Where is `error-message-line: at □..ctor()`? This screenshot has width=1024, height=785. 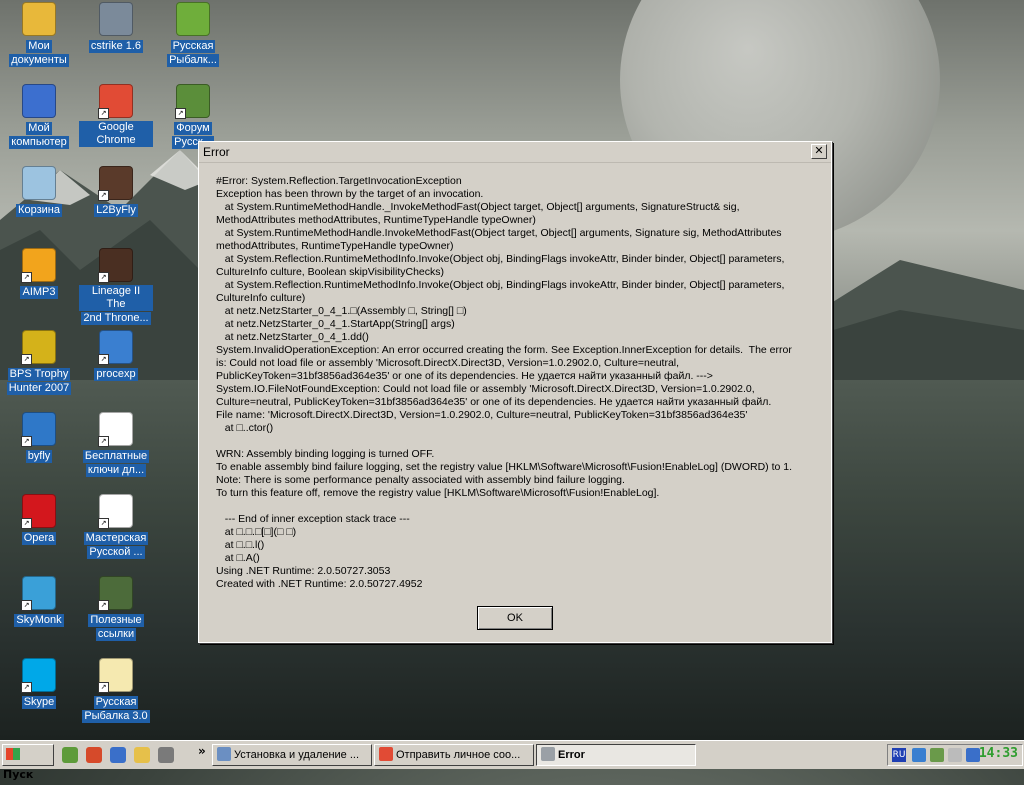 error-message-line: at □..ctor() is located at coordinates (245, 428).